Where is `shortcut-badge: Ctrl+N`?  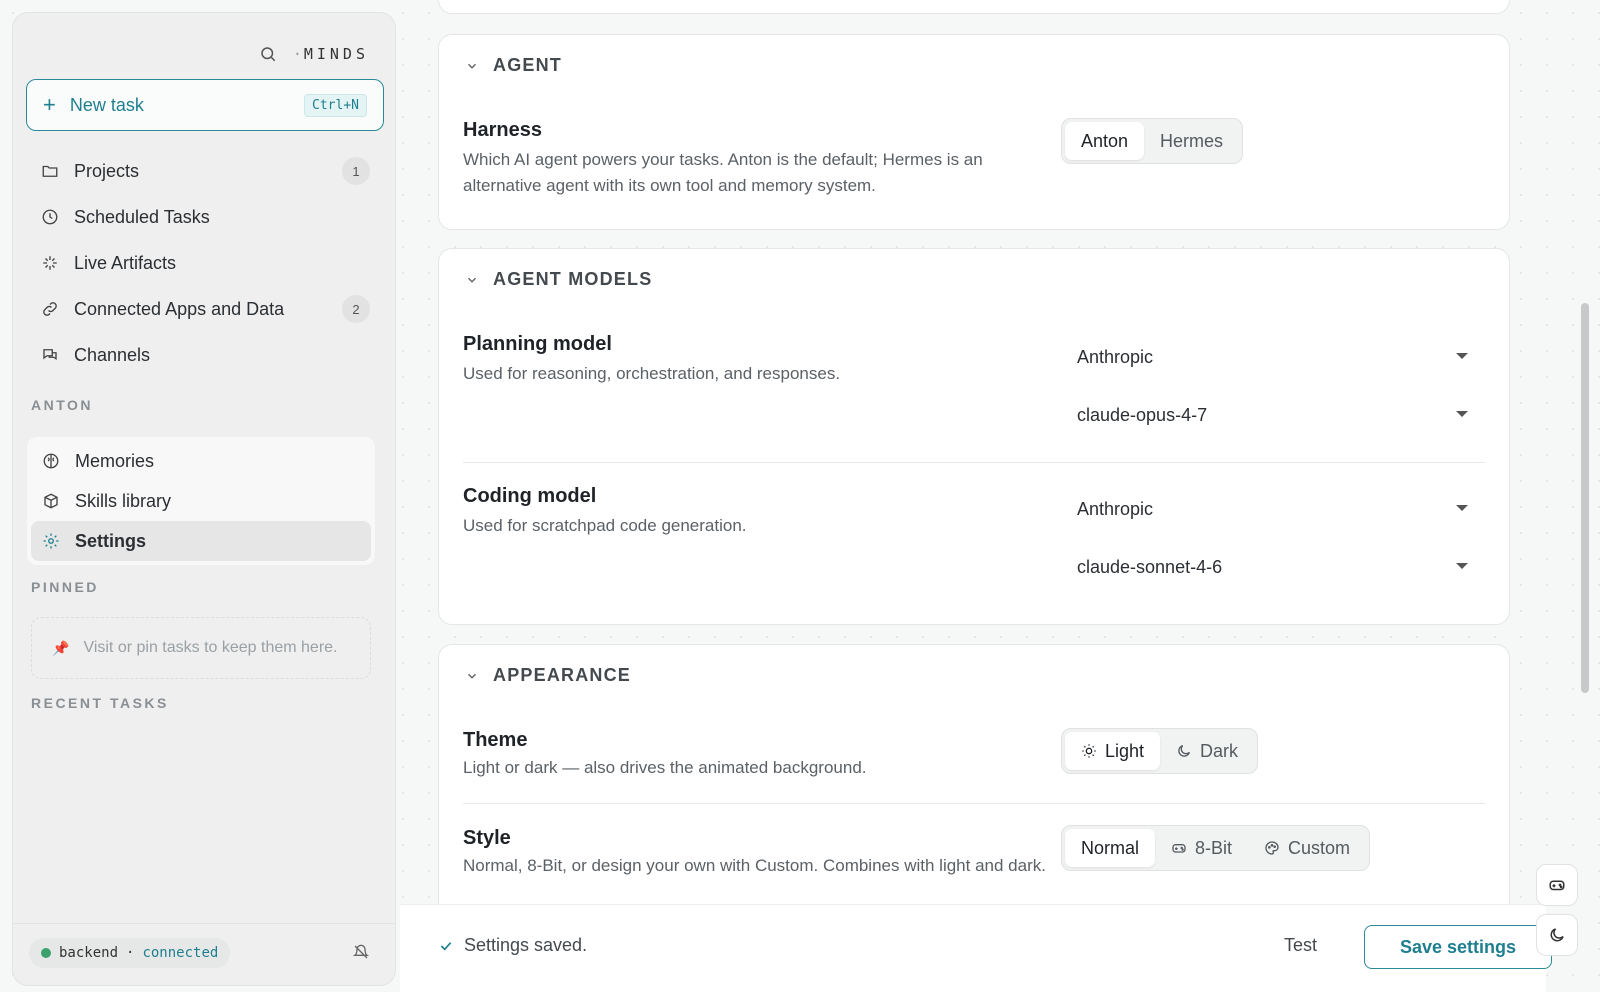
shortcut-badge: Ctrl+N is located at coordinates (335, 105).